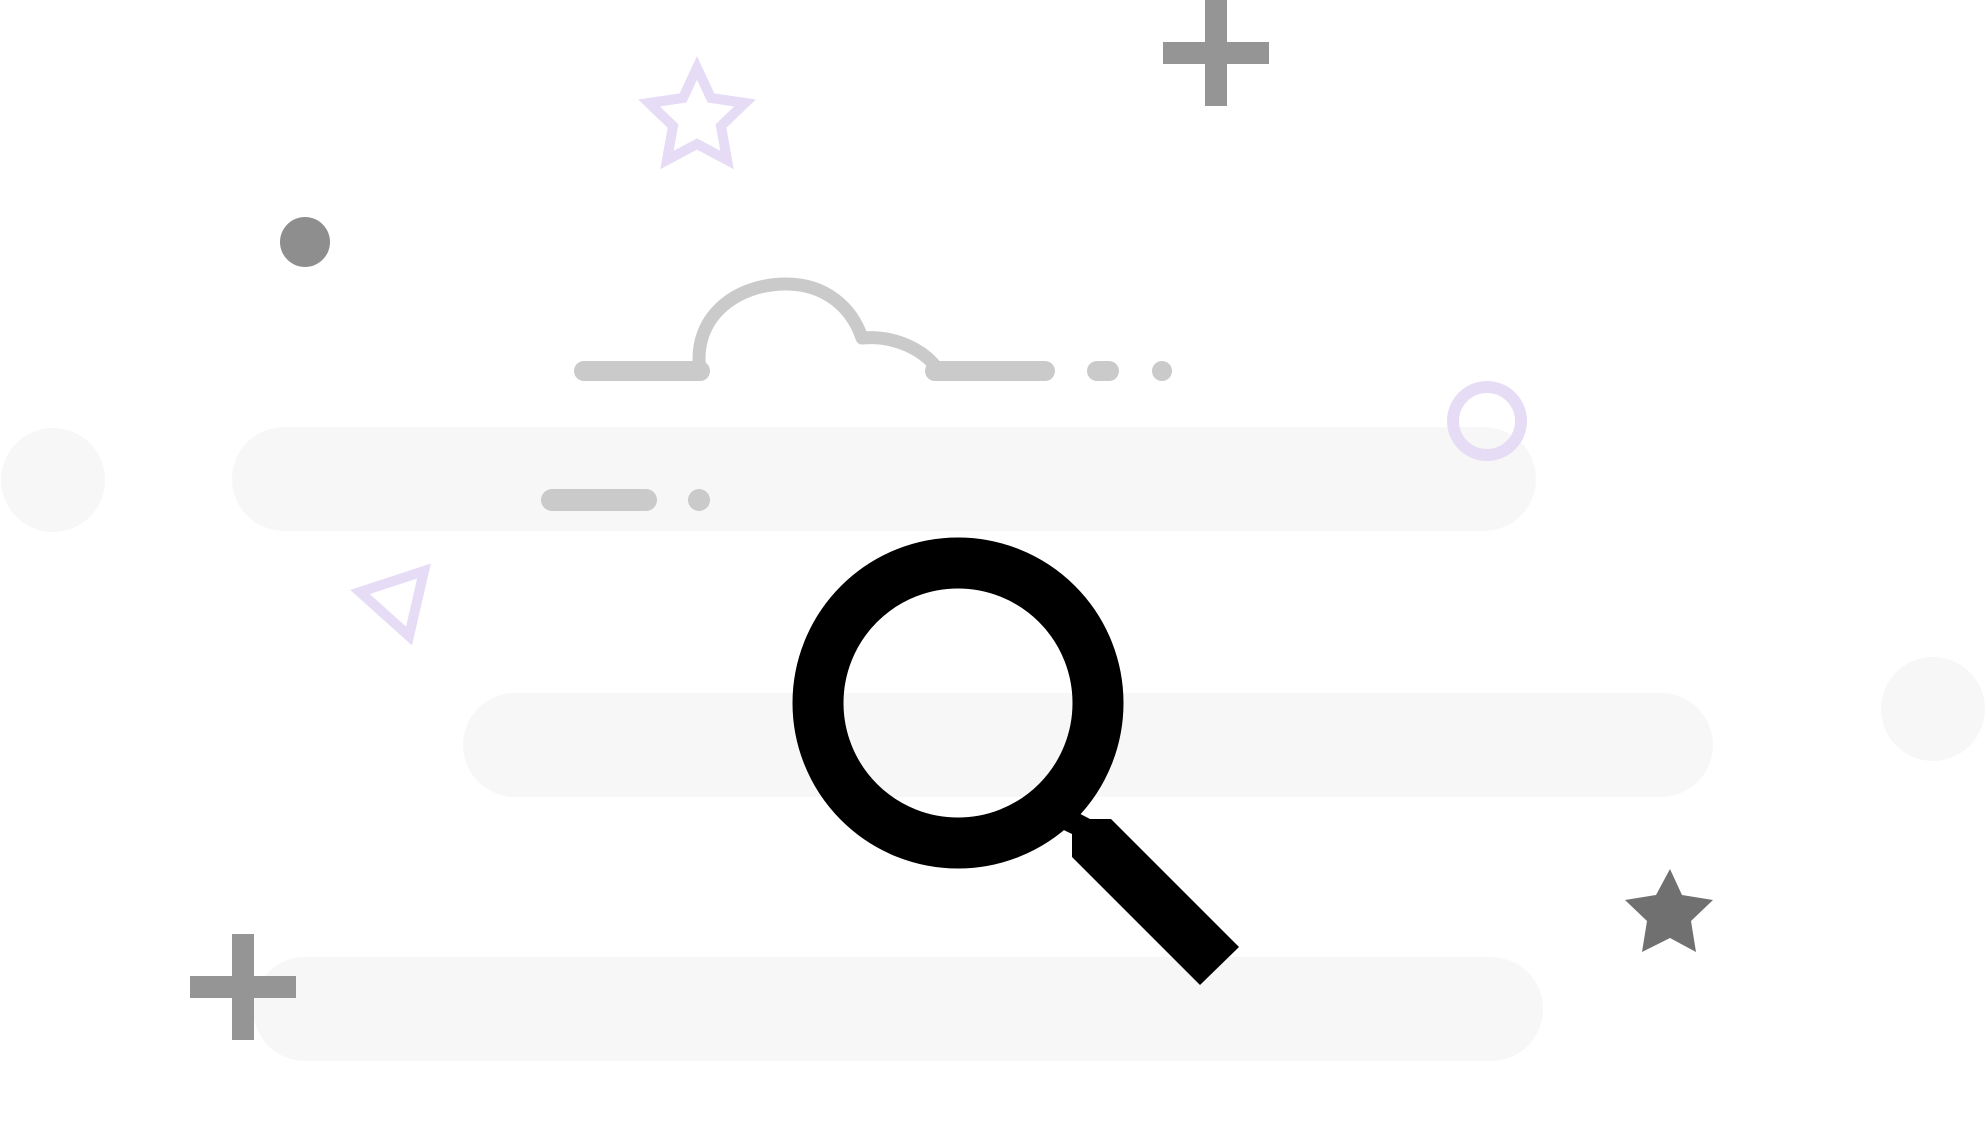 Image resolution: width=1986 pixels, height=1127 pixels. I want to click on star-outline-icon, so click(697, 113).